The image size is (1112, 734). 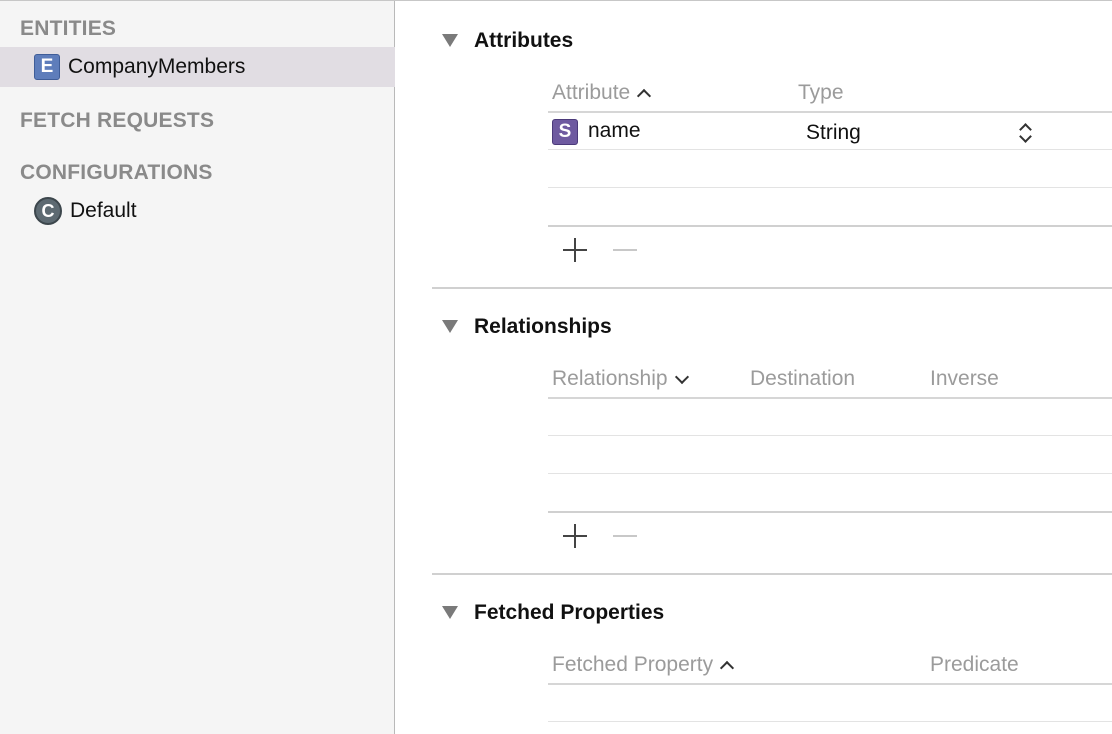 I want to click on sidebar-item-companymembers: E CompanyMembers, so click(x=197, y=67).